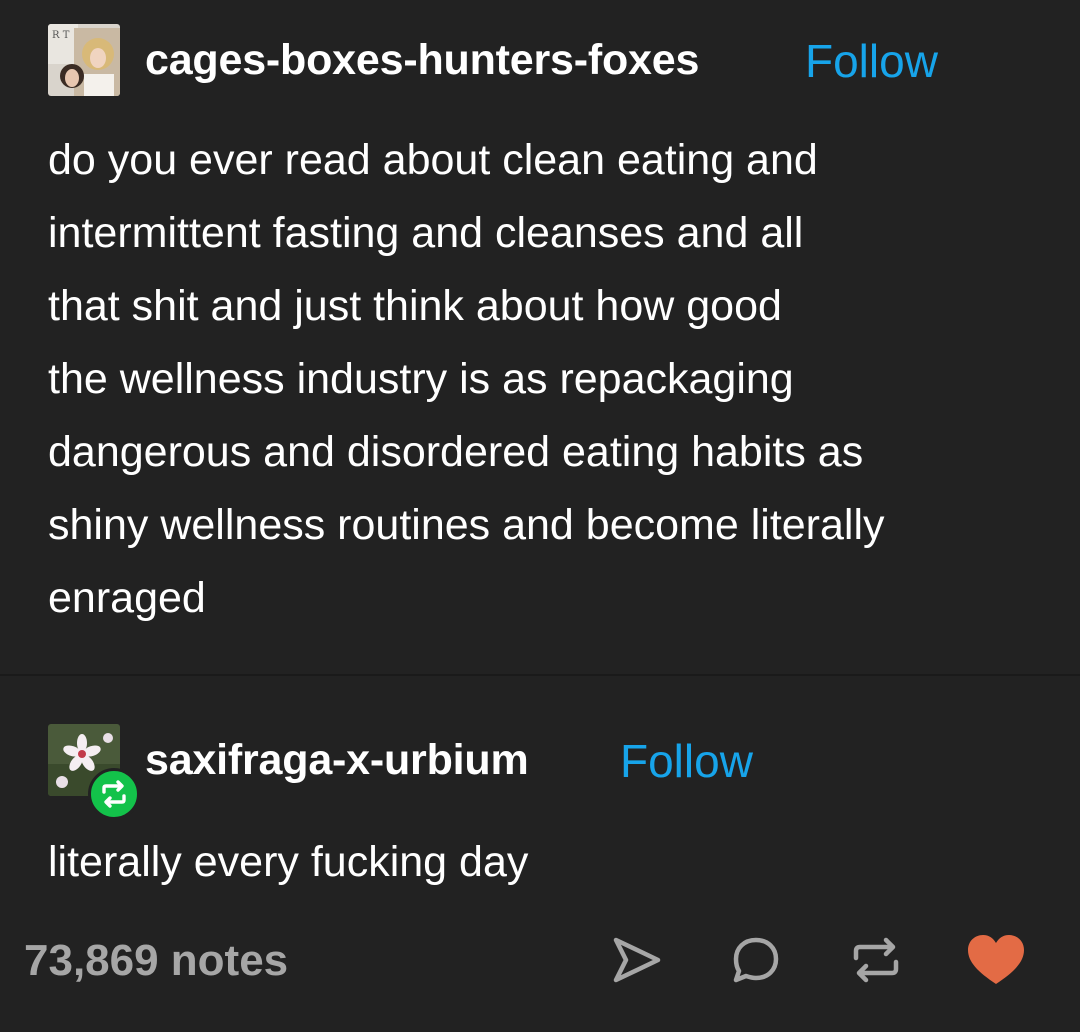 The image size is (1080, 1032). What do you see at coordinates (996, 962) in the screenshot?
I see `like-icon` at bounding box center [996, 962].